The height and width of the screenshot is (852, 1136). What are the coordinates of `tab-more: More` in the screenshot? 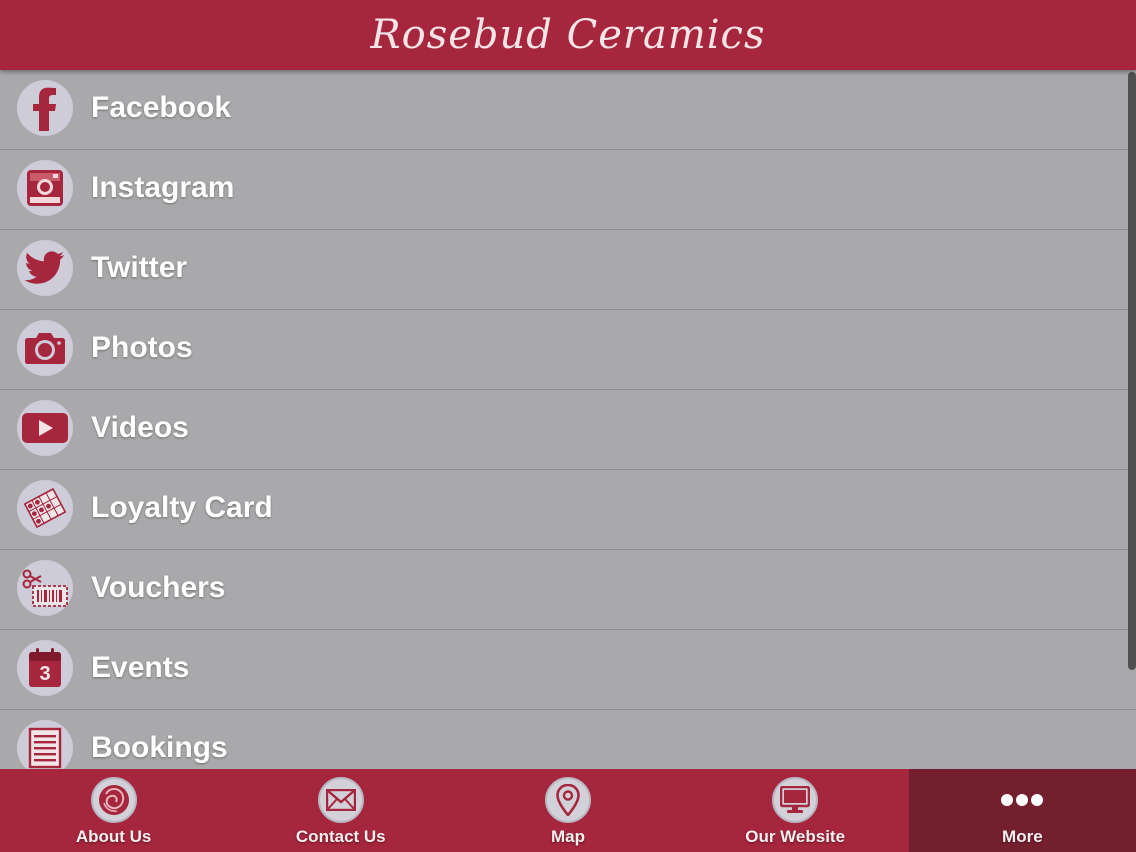 It's located at (1022, 810).